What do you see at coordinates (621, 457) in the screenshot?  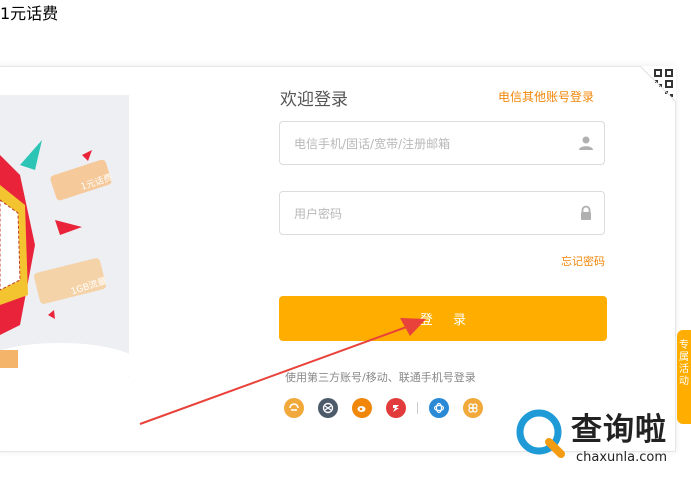 I see `watermark-url: chaxunla.com` at bounding box center [621, 457].